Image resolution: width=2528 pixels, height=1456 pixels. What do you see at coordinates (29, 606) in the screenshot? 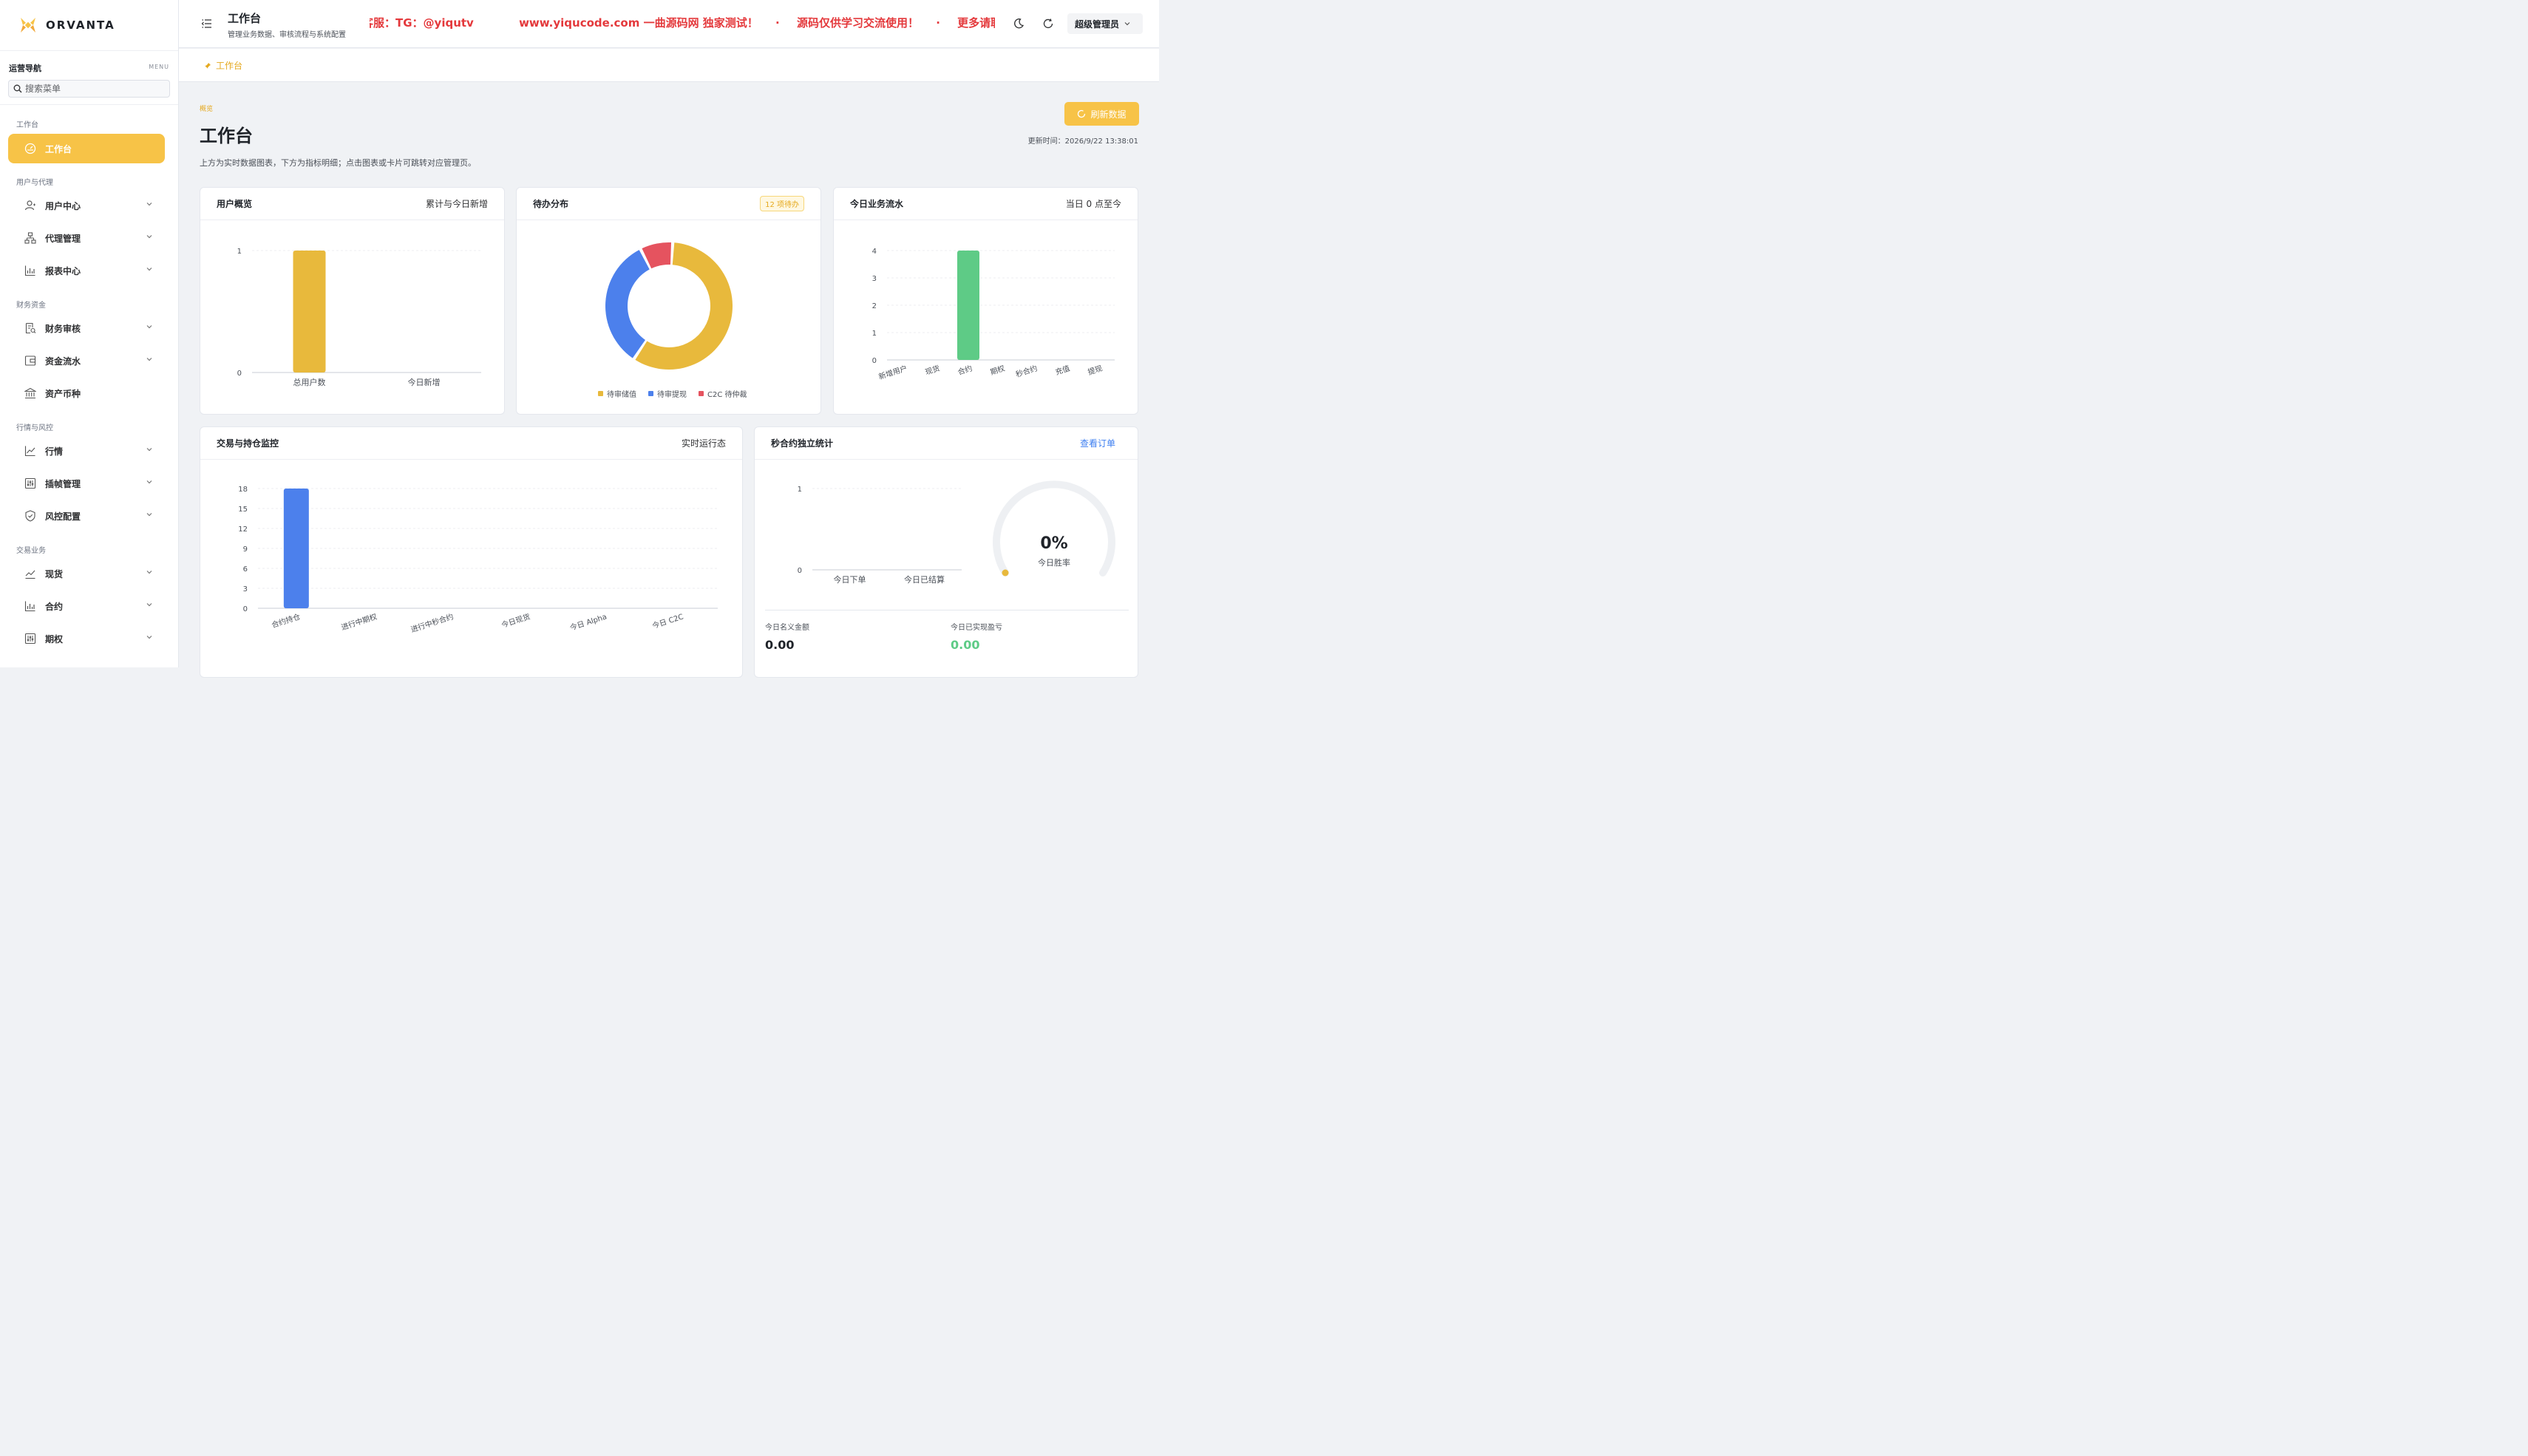
I see `bar-chart-icon` at bounding box center [29, 606].